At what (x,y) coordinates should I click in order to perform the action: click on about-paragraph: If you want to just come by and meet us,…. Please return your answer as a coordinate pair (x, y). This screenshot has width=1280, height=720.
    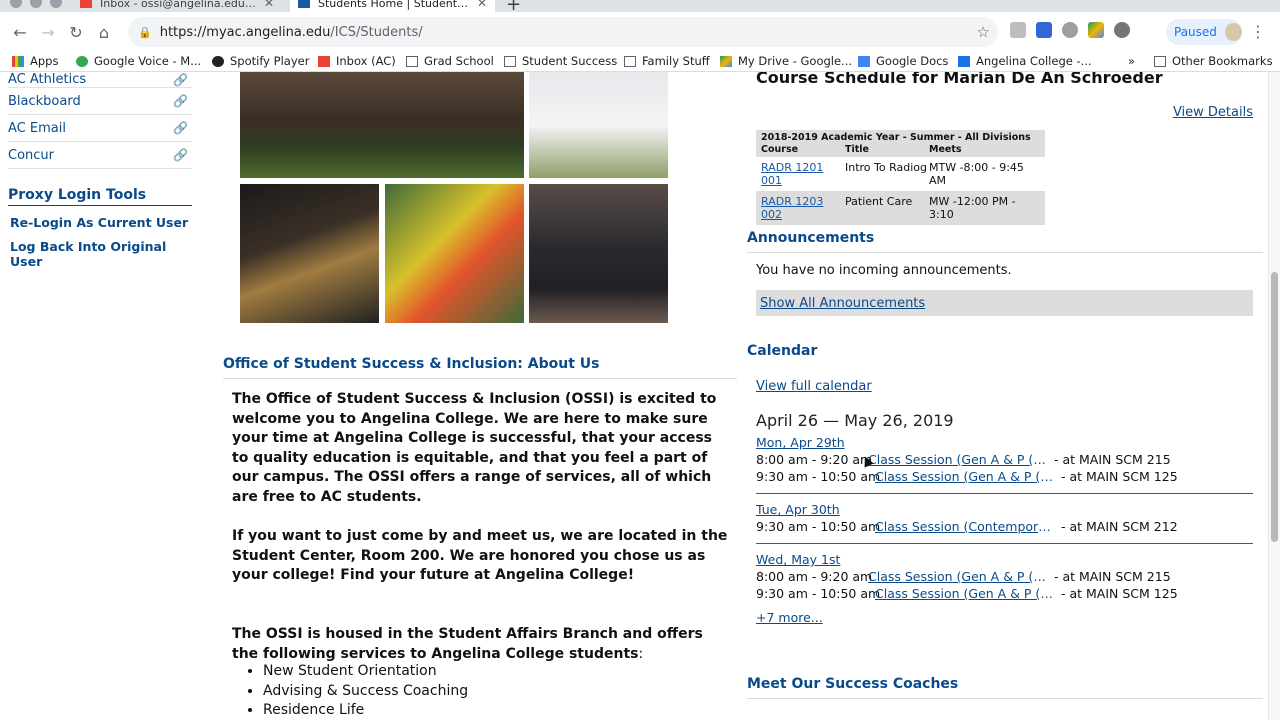
    Looking at the image, I should click on (480, 556).